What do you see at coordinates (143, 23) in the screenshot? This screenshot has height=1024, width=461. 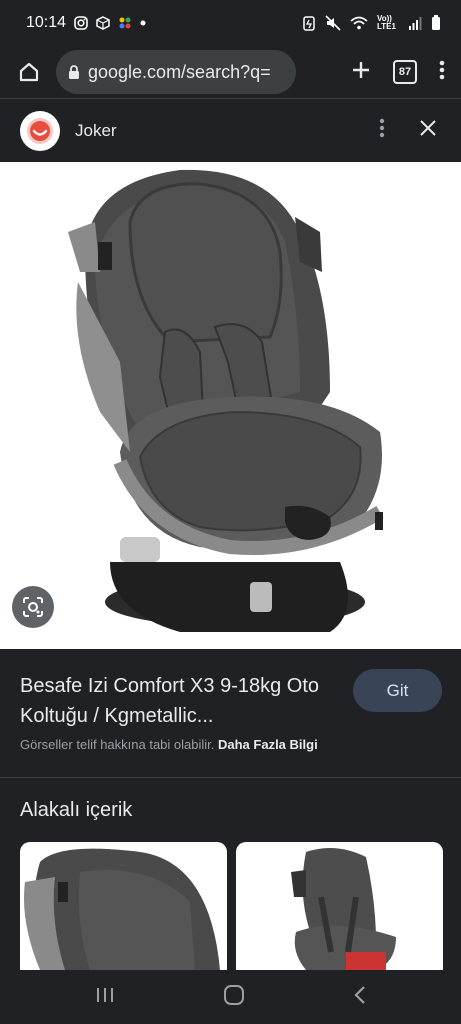 I see `notification-dot-icon` at bounding box center [143, 23].